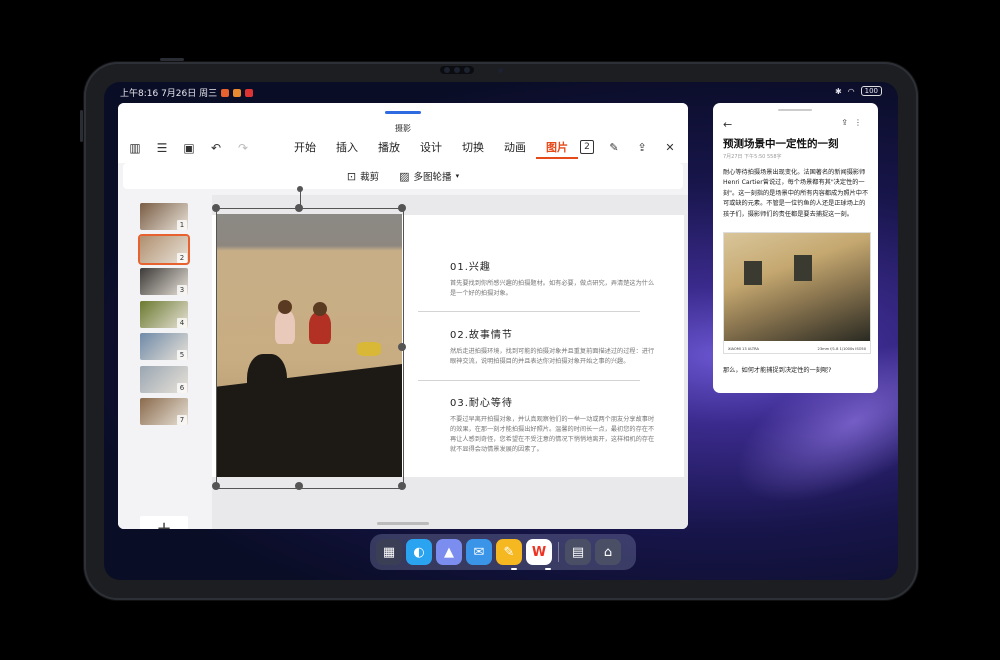  I want to click on window-home-indicator, so click(403, 523).